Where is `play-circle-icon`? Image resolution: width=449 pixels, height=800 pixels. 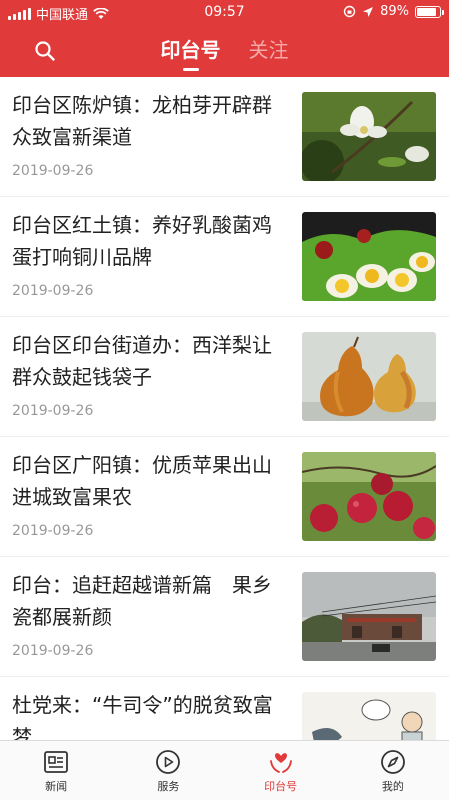 play-circle-icon is located at coordinates (168, 762).